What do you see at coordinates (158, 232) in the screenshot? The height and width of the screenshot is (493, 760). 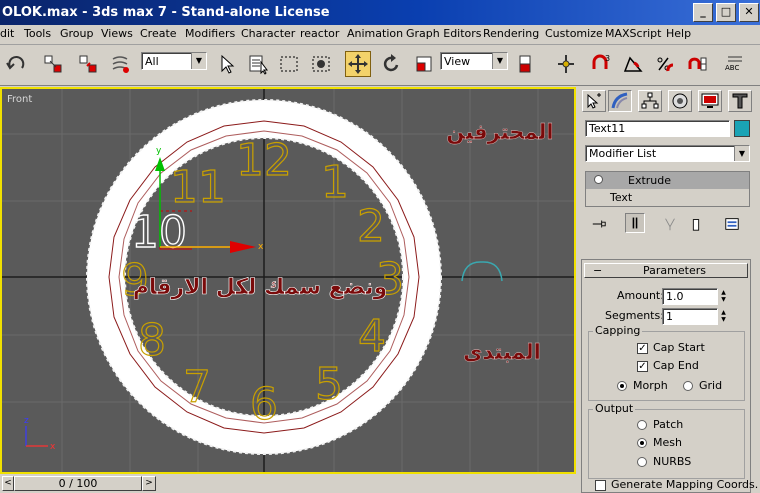 I see `clock-number-10: 10` at bounding box center [158, 232].